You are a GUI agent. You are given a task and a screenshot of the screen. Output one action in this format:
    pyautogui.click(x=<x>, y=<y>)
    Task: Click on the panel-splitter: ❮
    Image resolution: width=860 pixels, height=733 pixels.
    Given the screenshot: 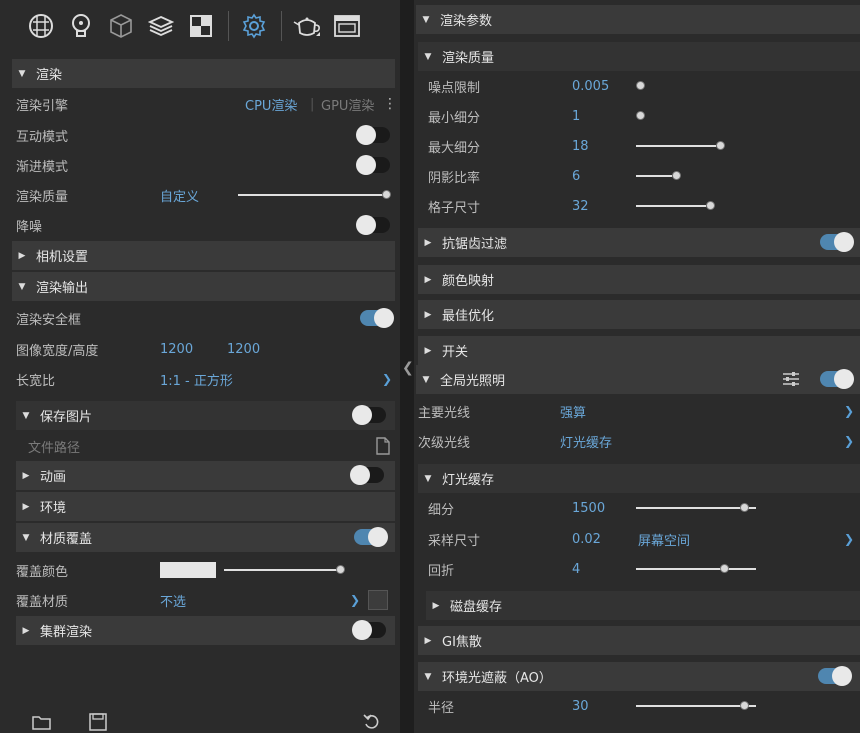 What is the action you would take?
    pyautogui.click(x=407, y=366)
    